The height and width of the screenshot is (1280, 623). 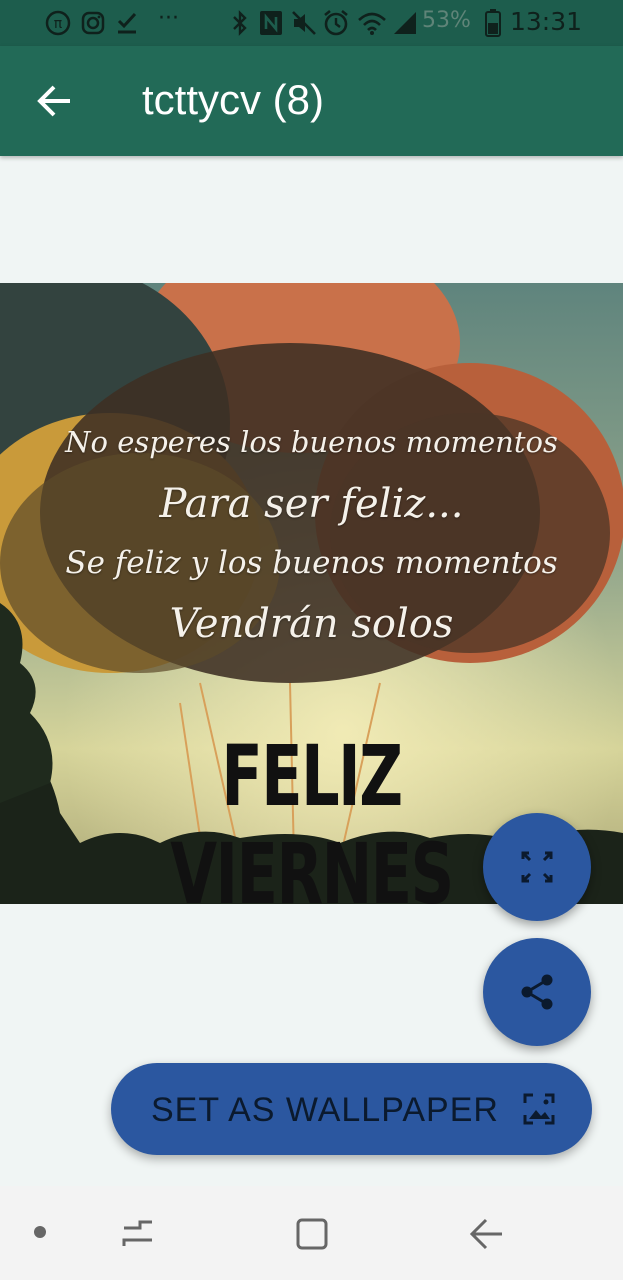 I want to click on battery-icon, so click(x=493, y=23).